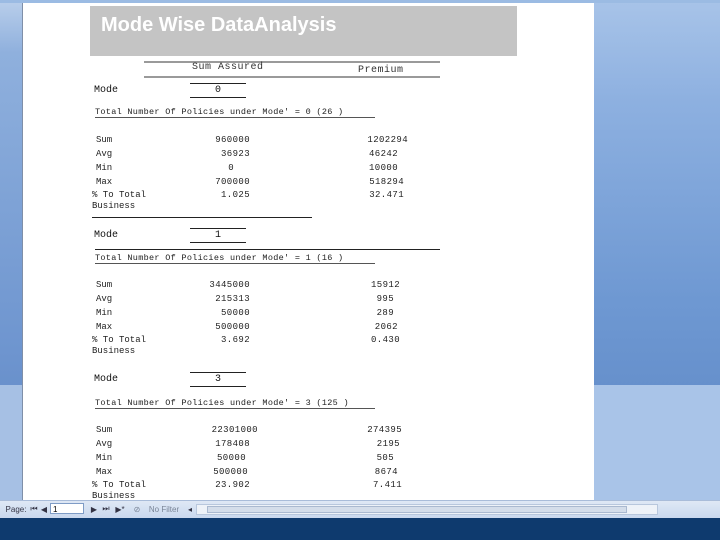 Image resolution: width=720 pixels, height=540 pixels. I want to click on search-marker-icon: ◂, so click(189, 509).